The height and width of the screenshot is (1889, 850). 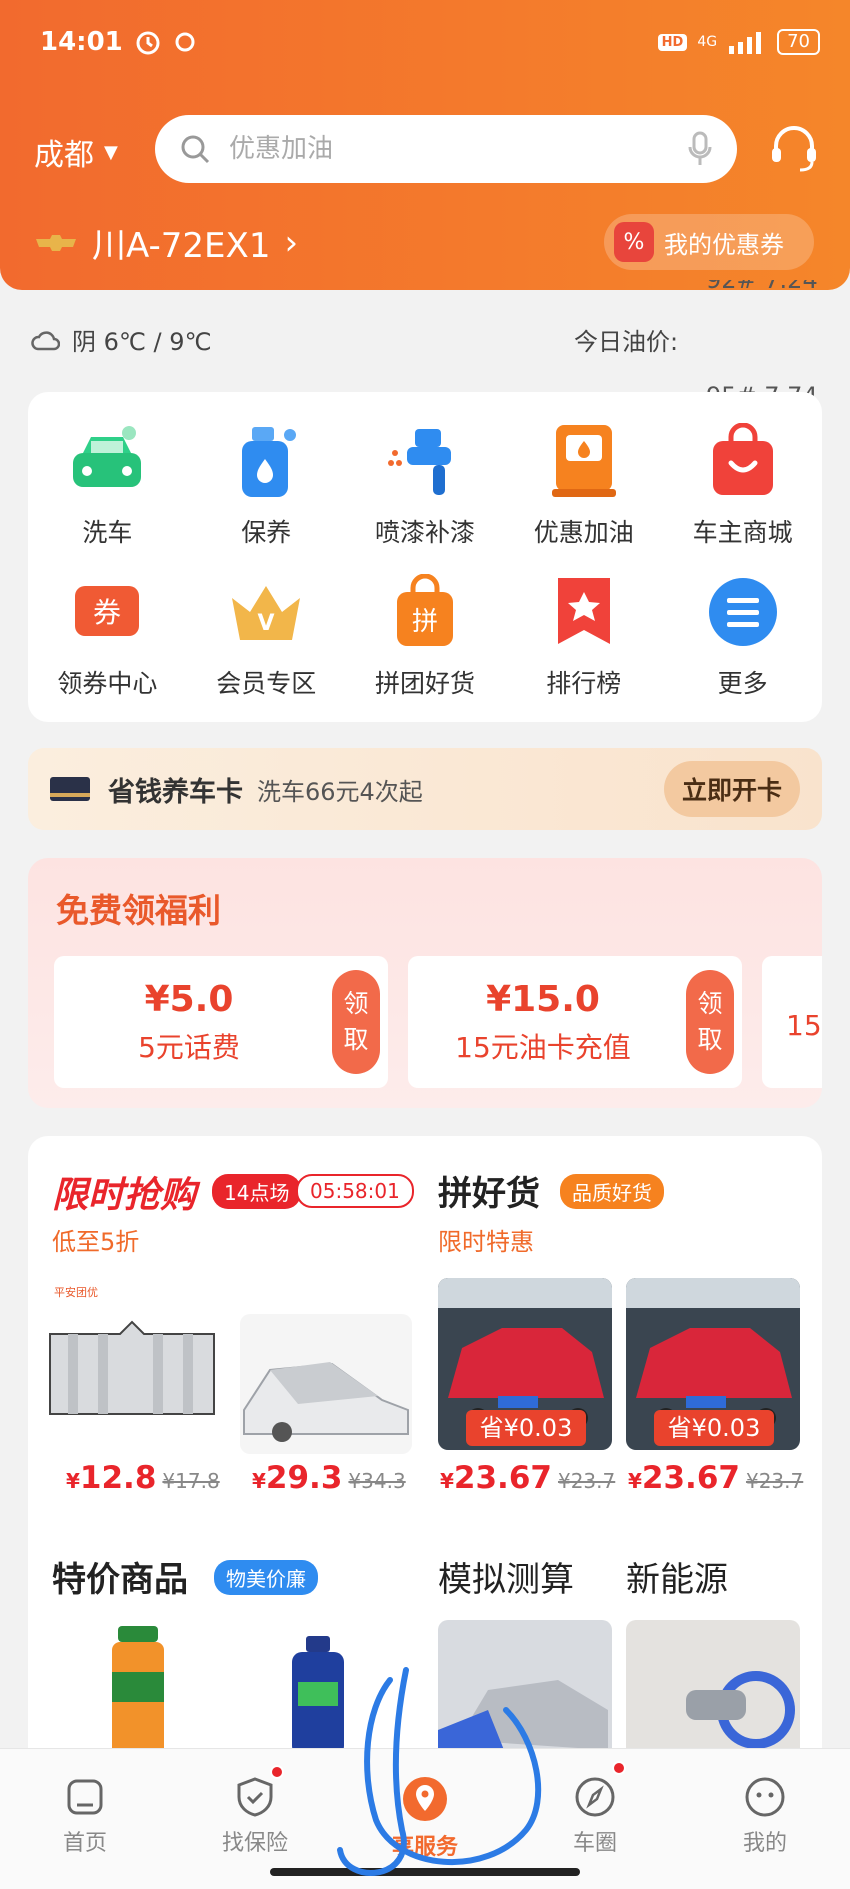 What do you see at coordinates (291, 242) in the screenshot?
I see `chevron-right-icon: ›` at bounding box center [291, 242].